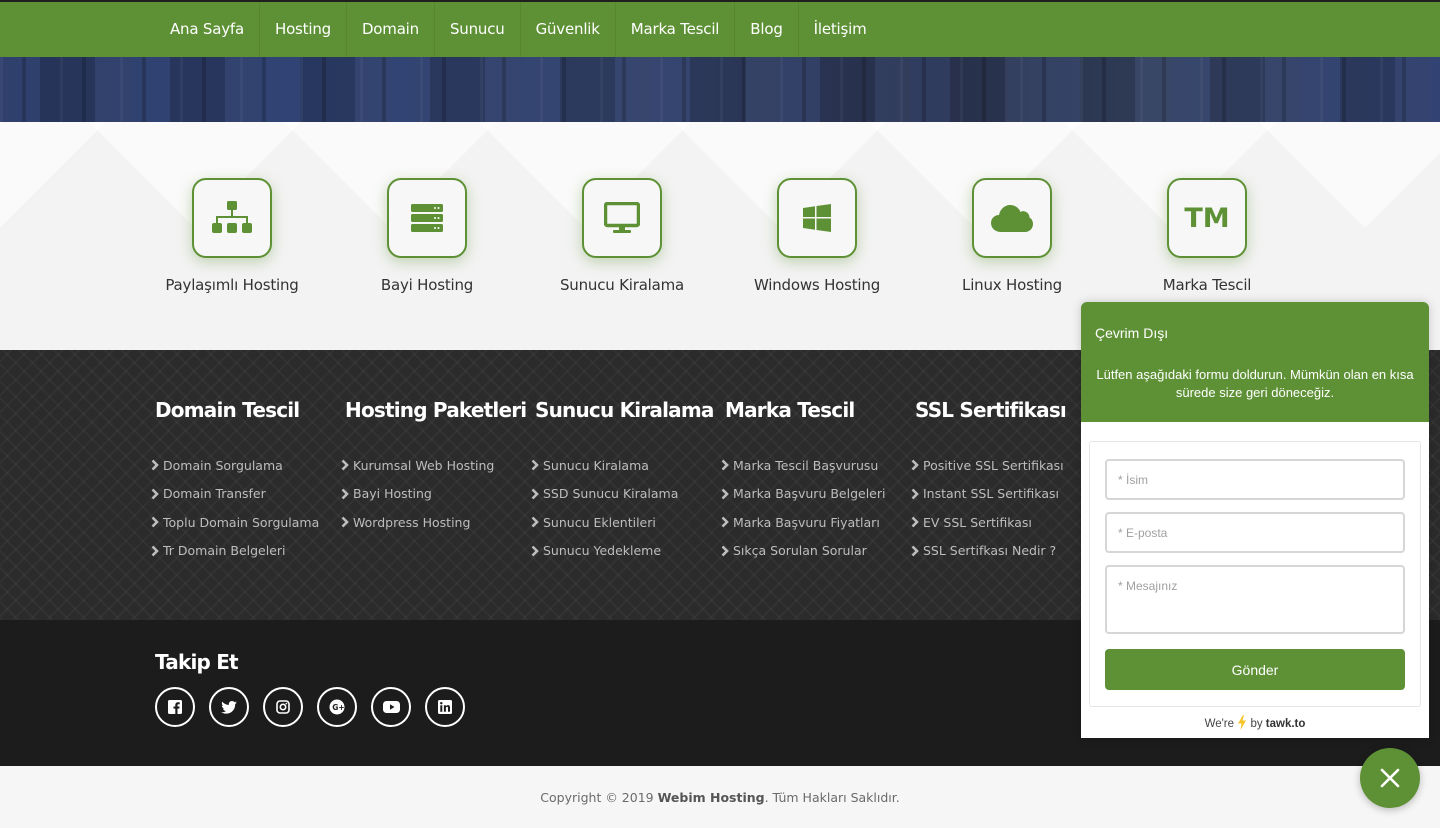 The image size is (1440, 828). I want to click on footer-column-title: SSL Sertifikası, so click(991, 410).